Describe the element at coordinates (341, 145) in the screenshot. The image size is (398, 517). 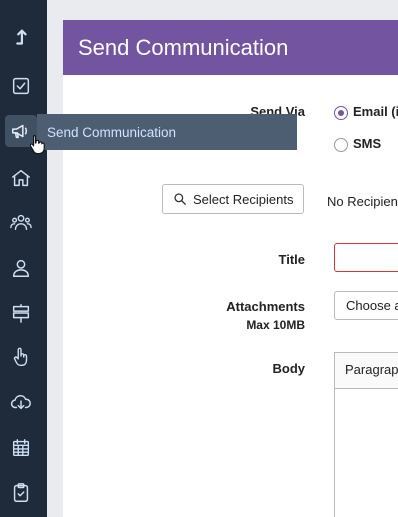
I see `sms-radio` at that location.